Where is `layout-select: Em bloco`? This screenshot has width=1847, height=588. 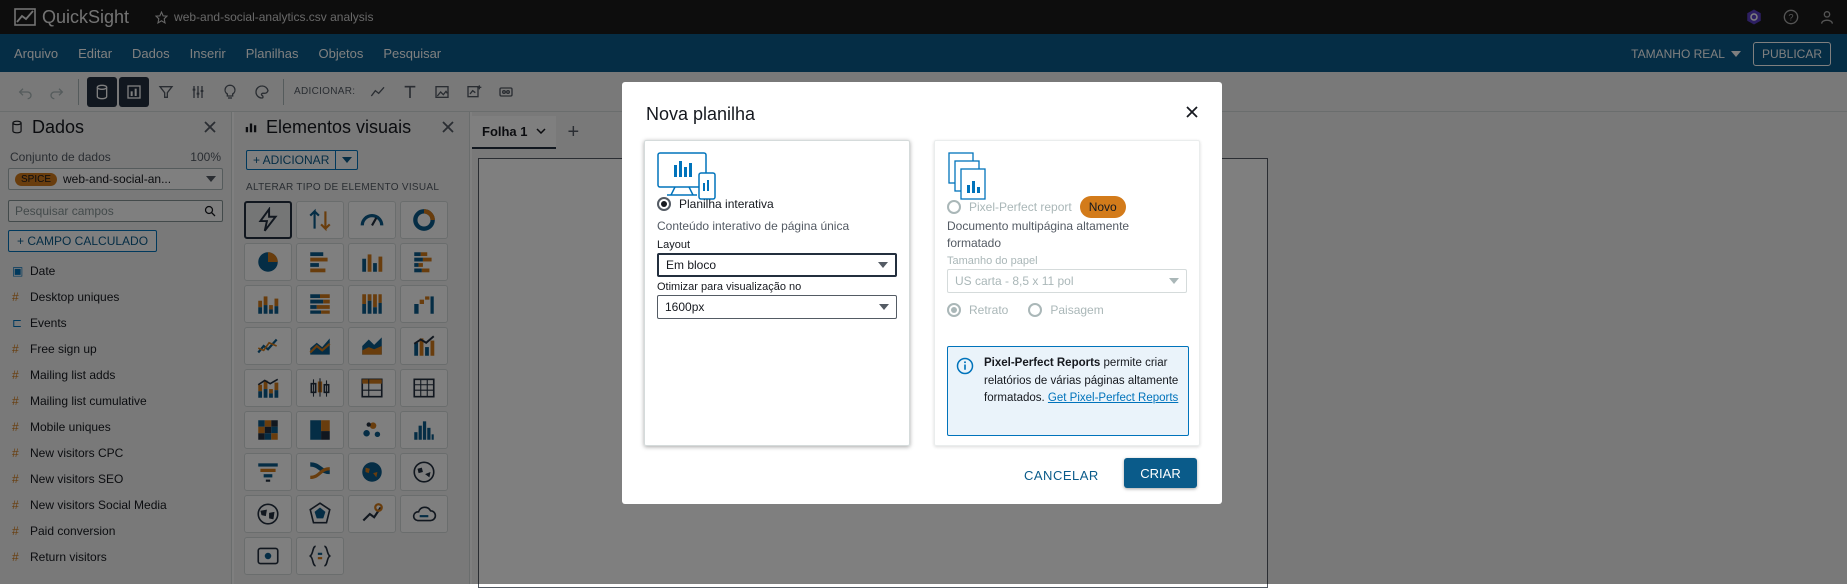 layout-select: Em bloco is located at coordinates (777, 265).